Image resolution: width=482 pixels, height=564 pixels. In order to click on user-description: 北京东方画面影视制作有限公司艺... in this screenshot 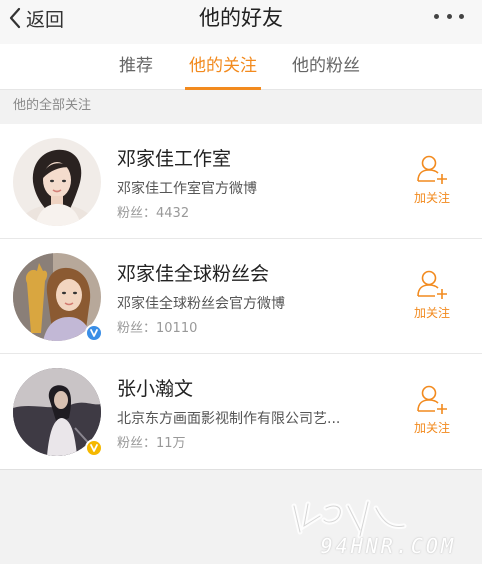, I will do `click(229, 419)`.